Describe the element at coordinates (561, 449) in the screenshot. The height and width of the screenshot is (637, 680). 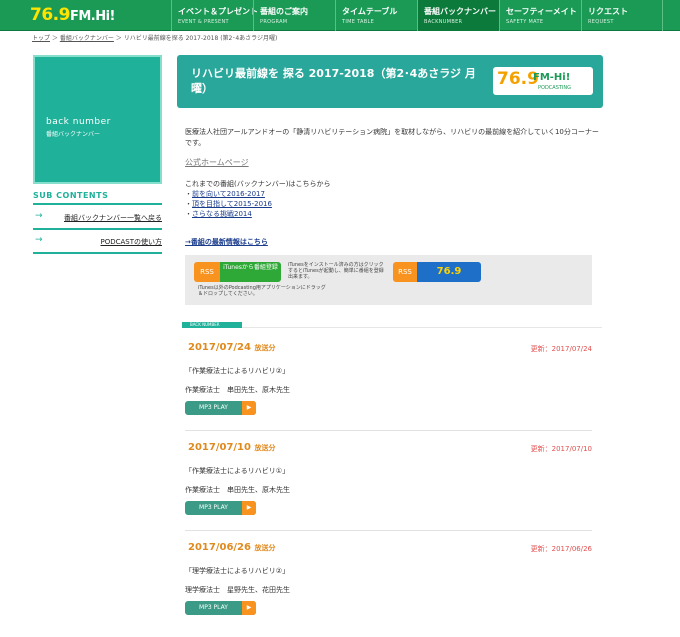
I see `episode-updated: 更新：2017/07/10` at that location.